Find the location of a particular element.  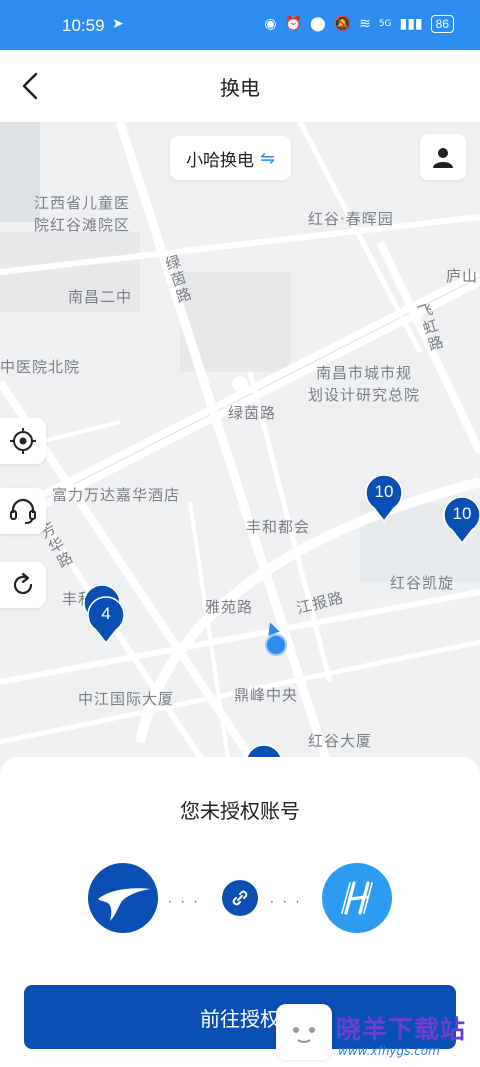

station-count: 4 is located at coordinates (106, 613).